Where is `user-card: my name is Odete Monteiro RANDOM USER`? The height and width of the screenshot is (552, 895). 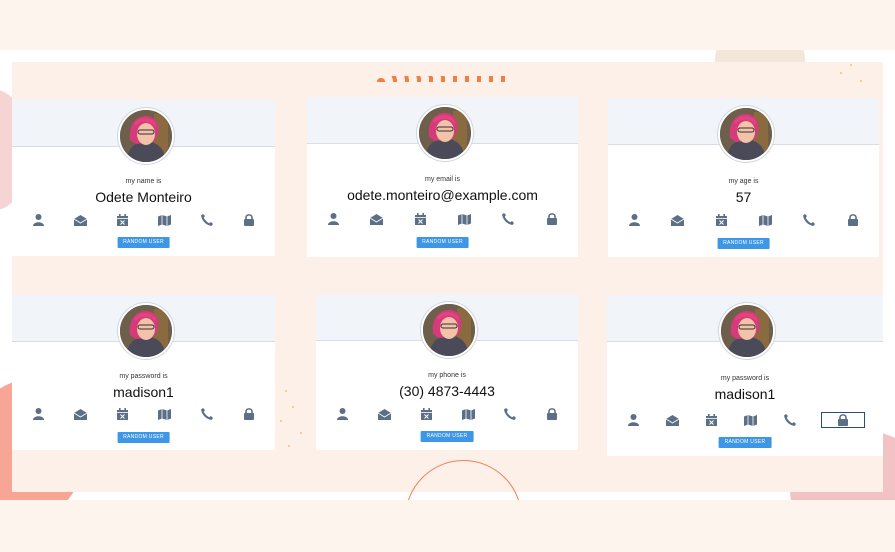 user-card: my name is Odete Monteiro RANDOM USER is located at coordinates (143, 178).